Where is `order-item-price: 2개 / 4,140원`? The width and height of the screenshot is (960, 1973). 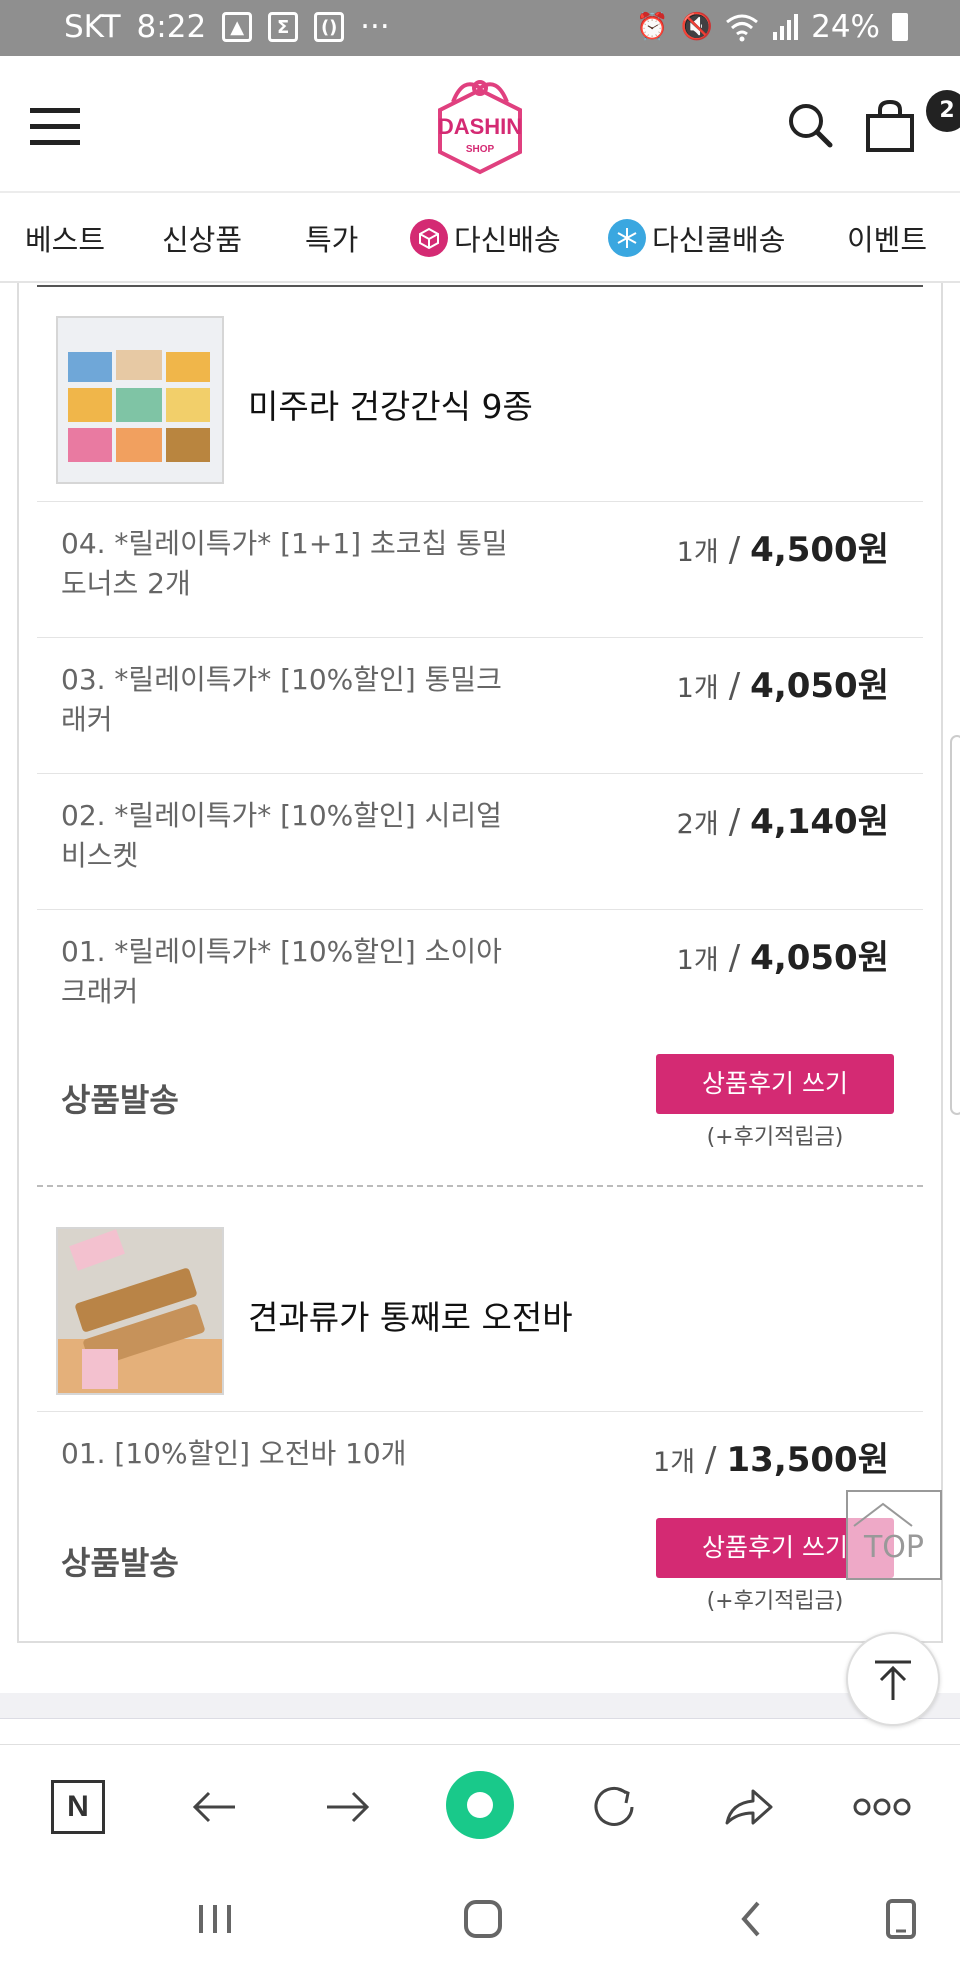
order-item-price: 2개 / 4,140원 is located at coordinates (783, 818).